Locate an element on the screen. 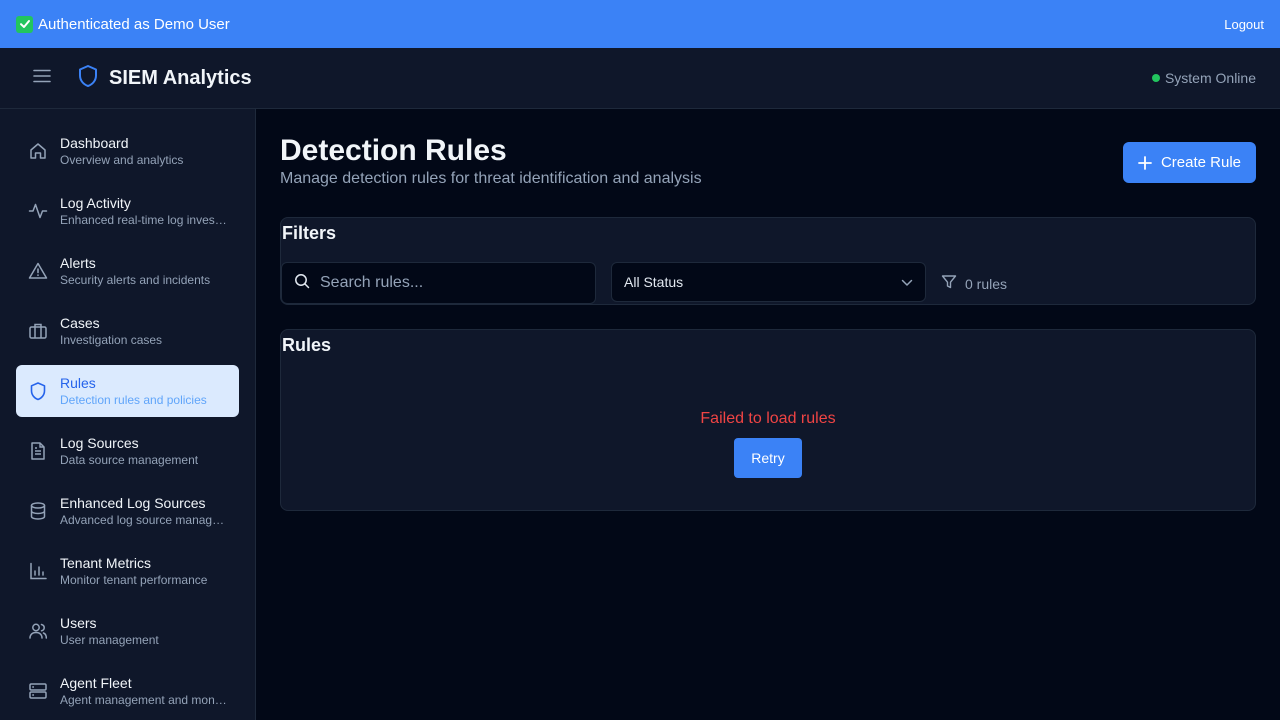 The width and height of the screenshot is (1280, 720). brand: SIEM Analytics is located at coordinates (164, 78).